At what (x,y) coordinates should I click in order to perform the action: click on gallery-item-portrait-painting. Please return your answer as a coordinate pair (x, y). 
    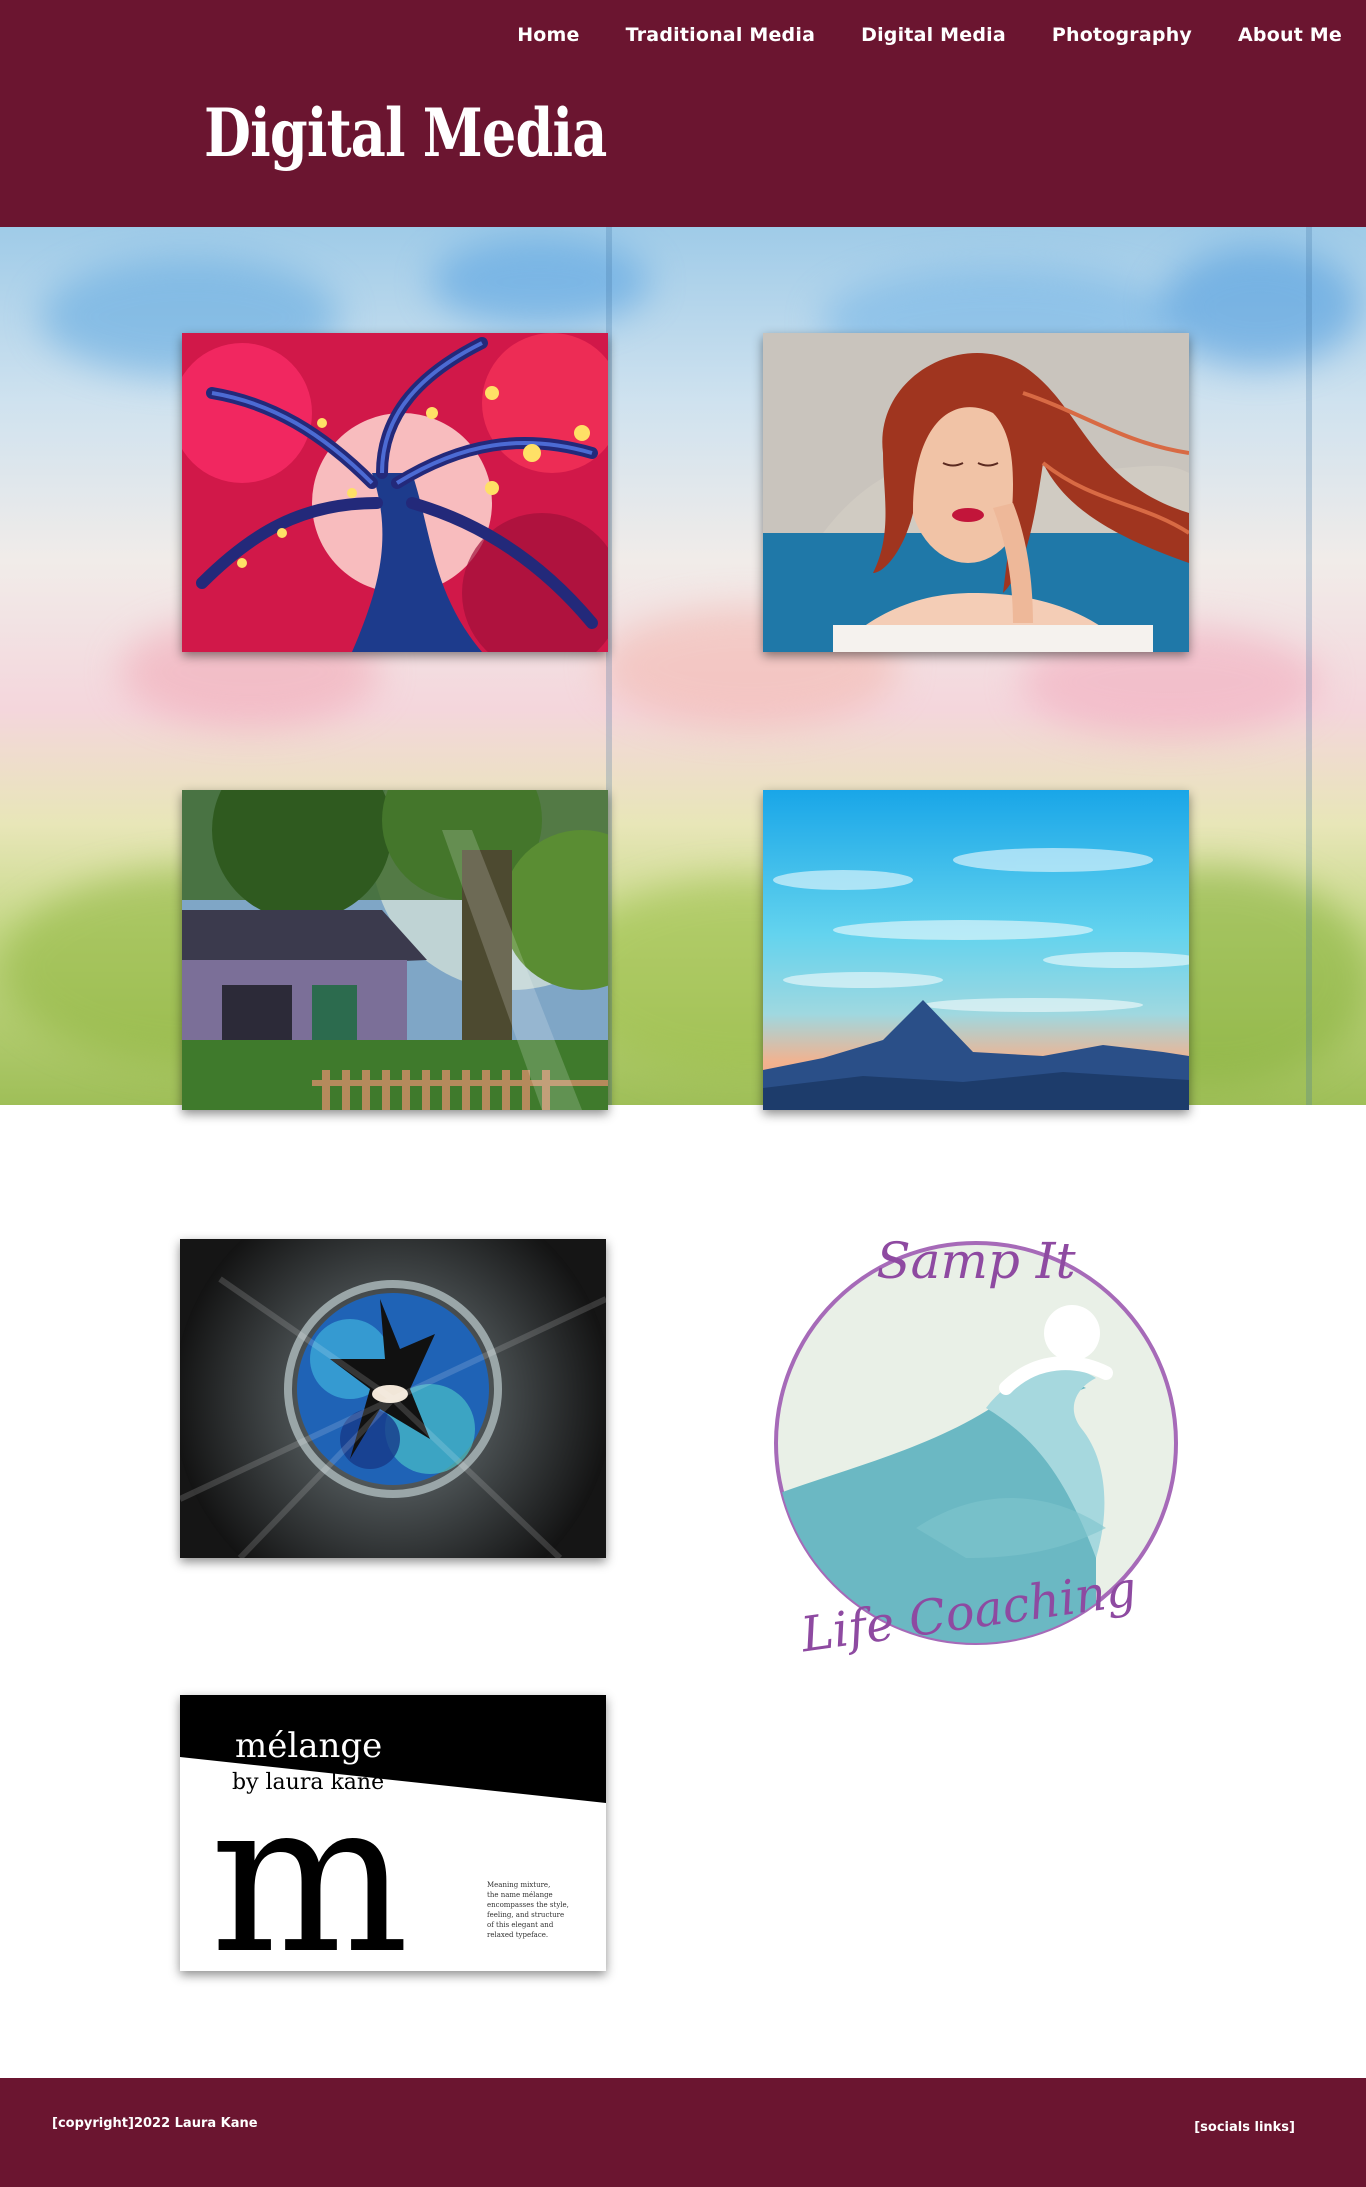
    Looking at the image, I should click on (976, 492).